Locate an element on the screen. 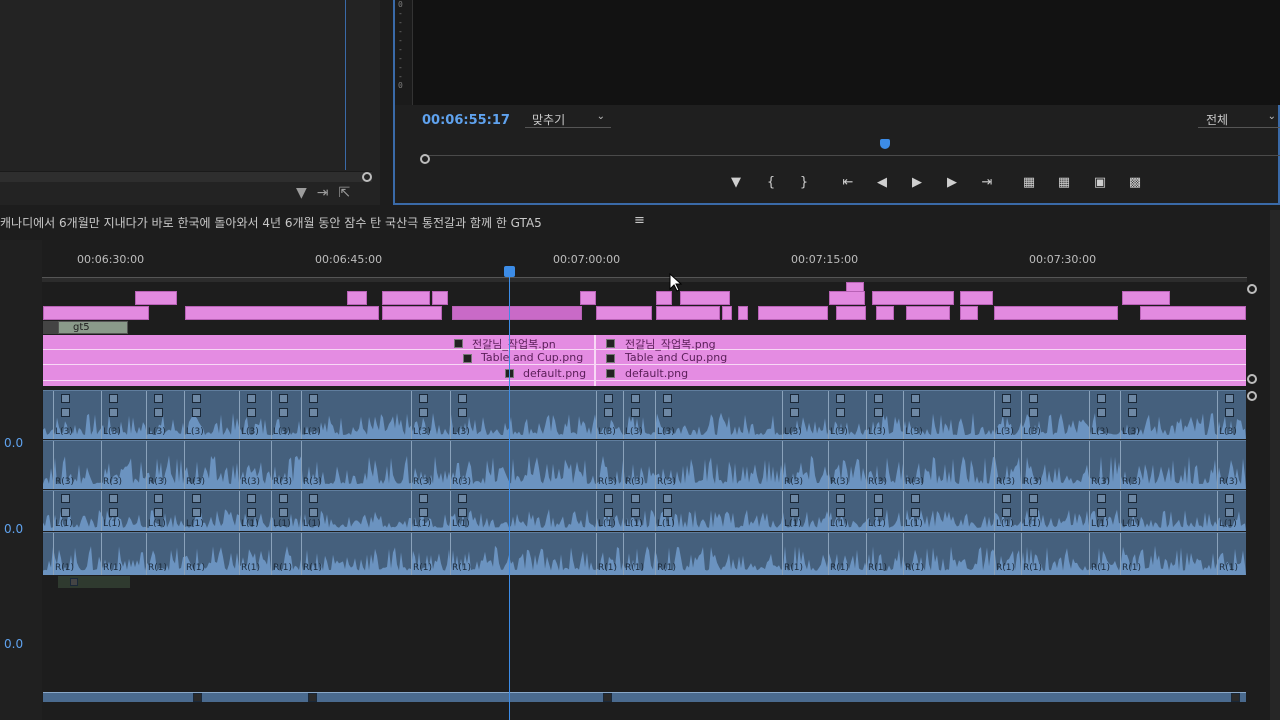 The width and height of the screenshot is (1280, 720). play-icon: ▶ is located at coordinates (917, 182).